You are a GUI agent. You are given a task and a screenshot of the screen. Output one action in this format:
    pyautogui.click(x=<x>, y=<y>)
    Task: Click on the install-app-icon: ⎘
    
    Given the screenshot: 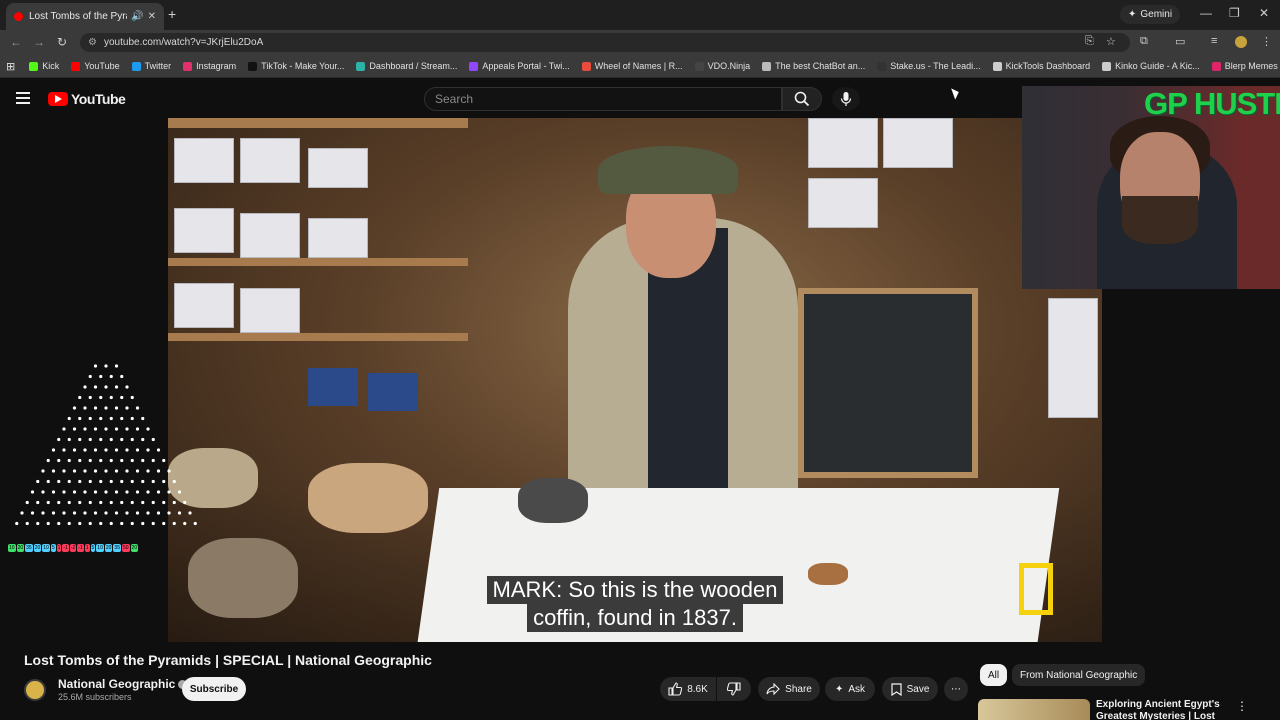 What is the action you would take?
    pyautogui.click(x=1089, y=41)
    